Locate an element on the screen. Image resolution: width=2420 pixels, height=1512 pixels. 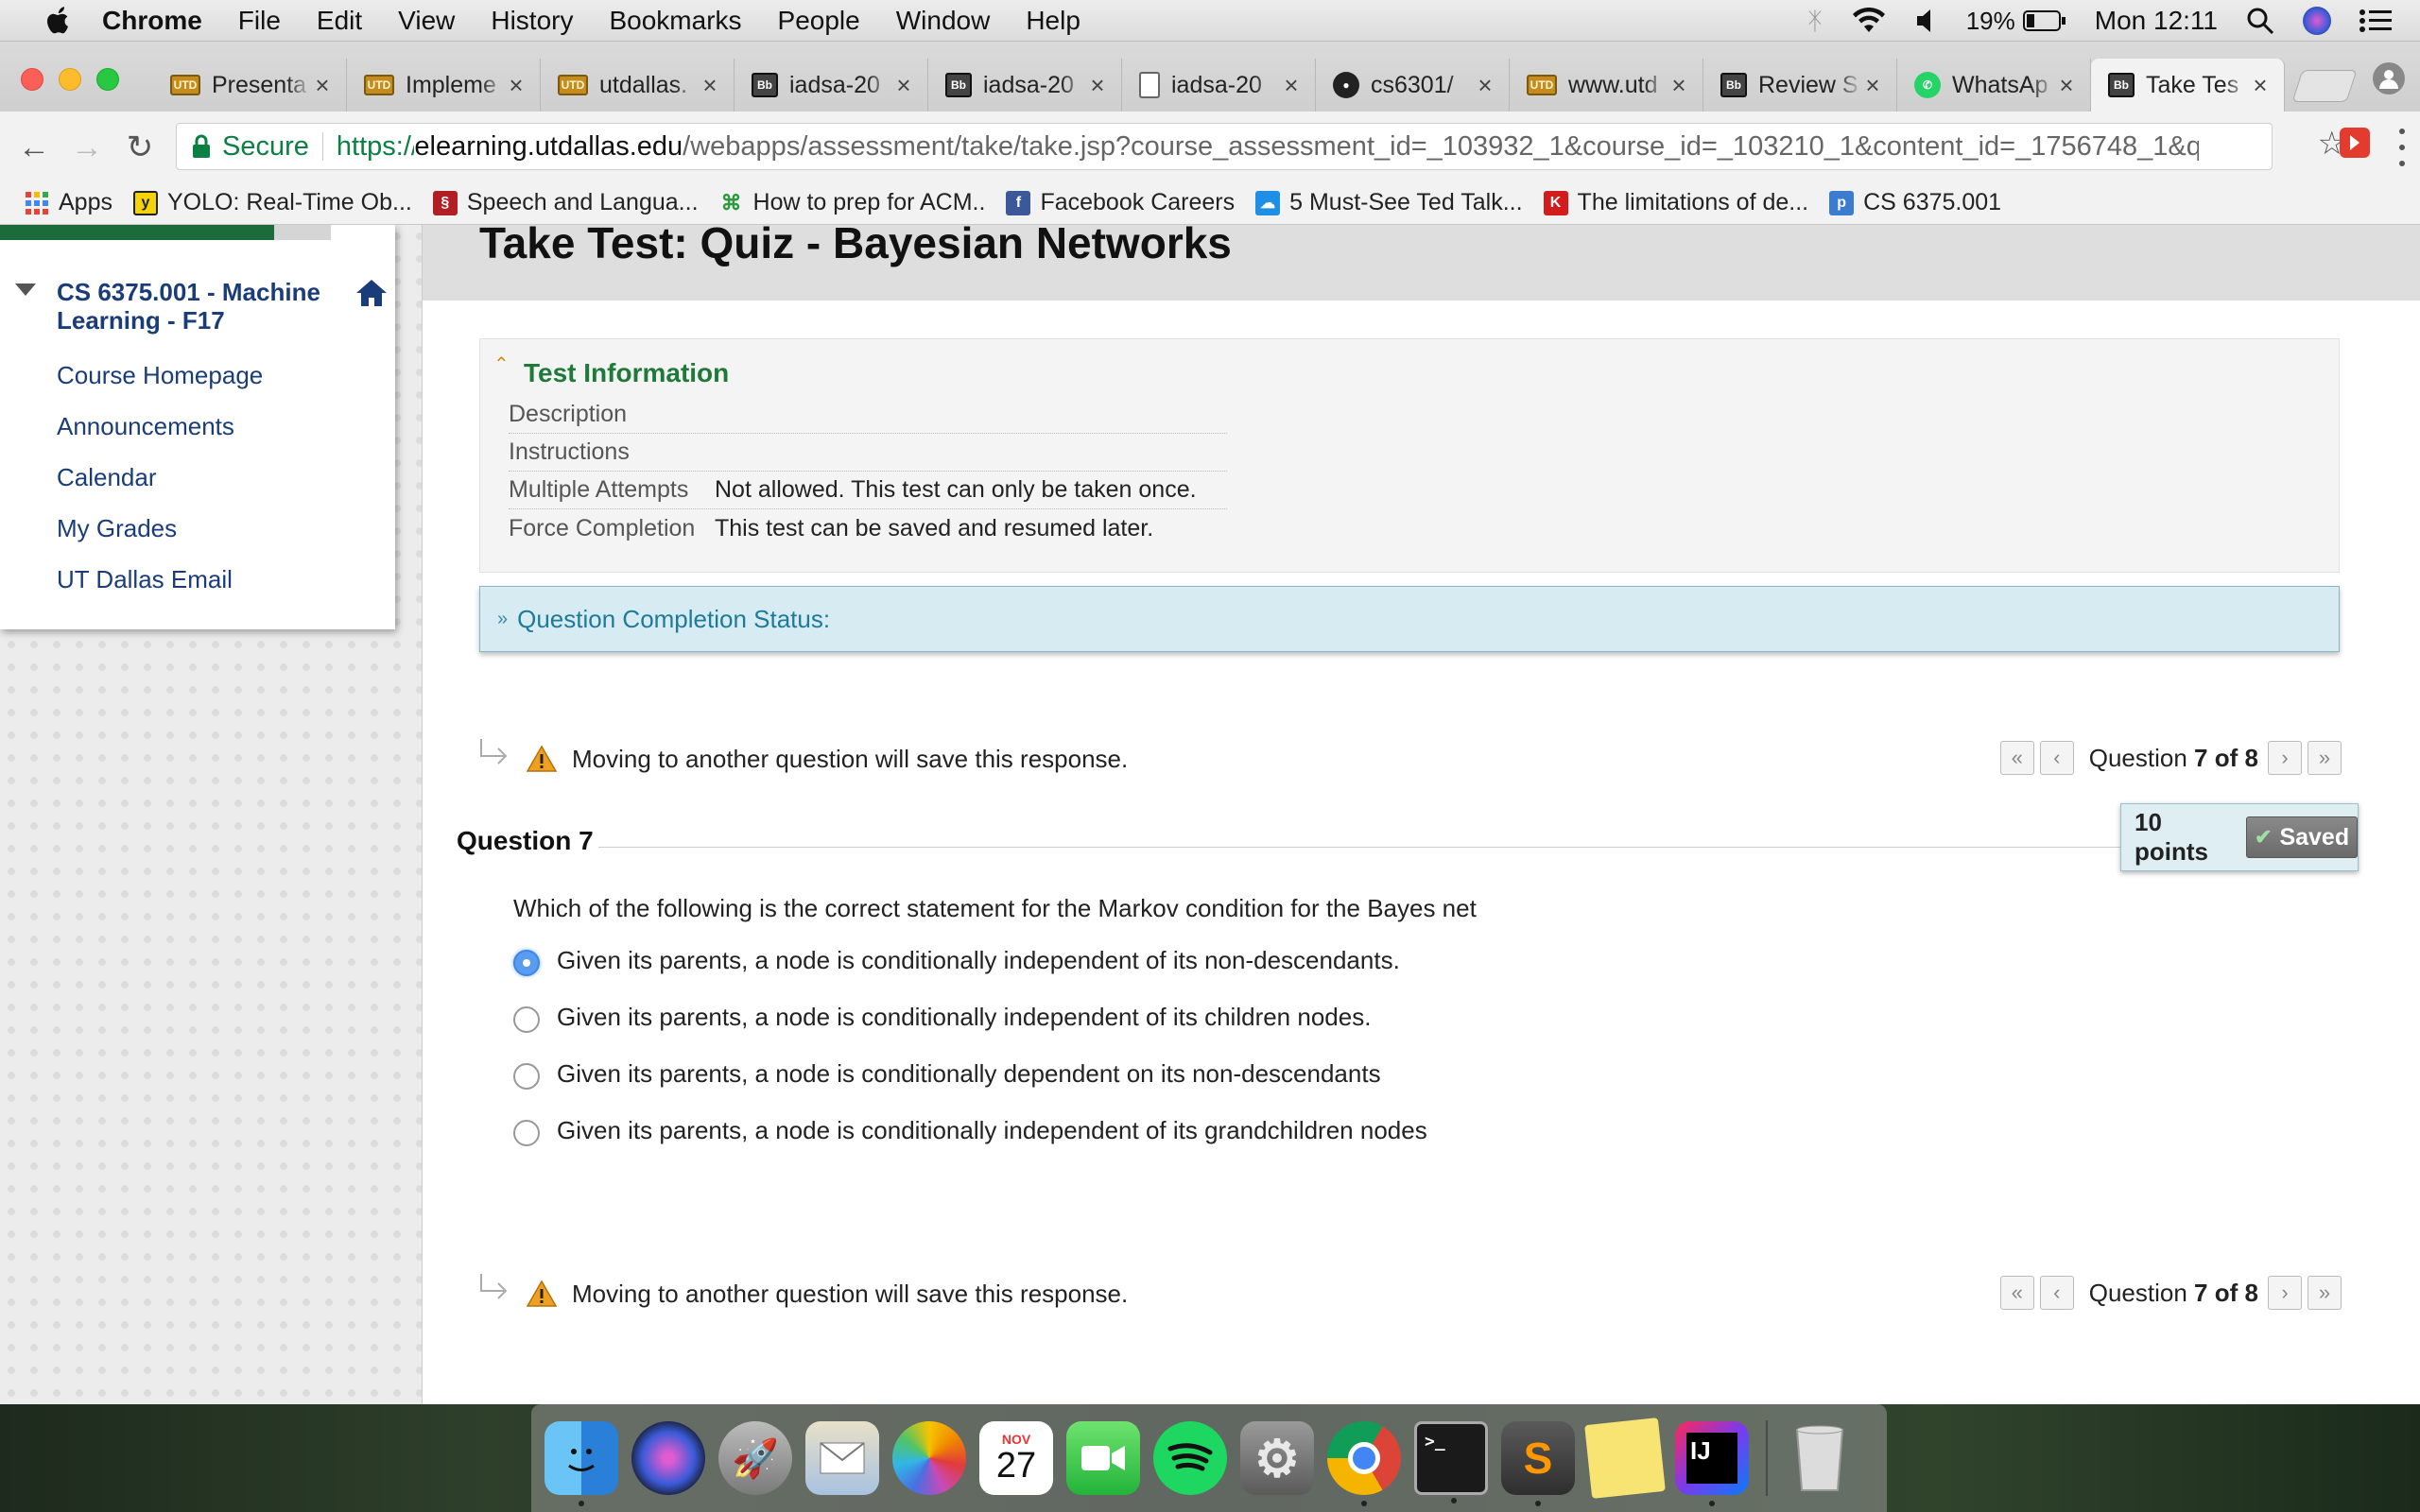
window-zoom-button is located at coordinates (107, 79).